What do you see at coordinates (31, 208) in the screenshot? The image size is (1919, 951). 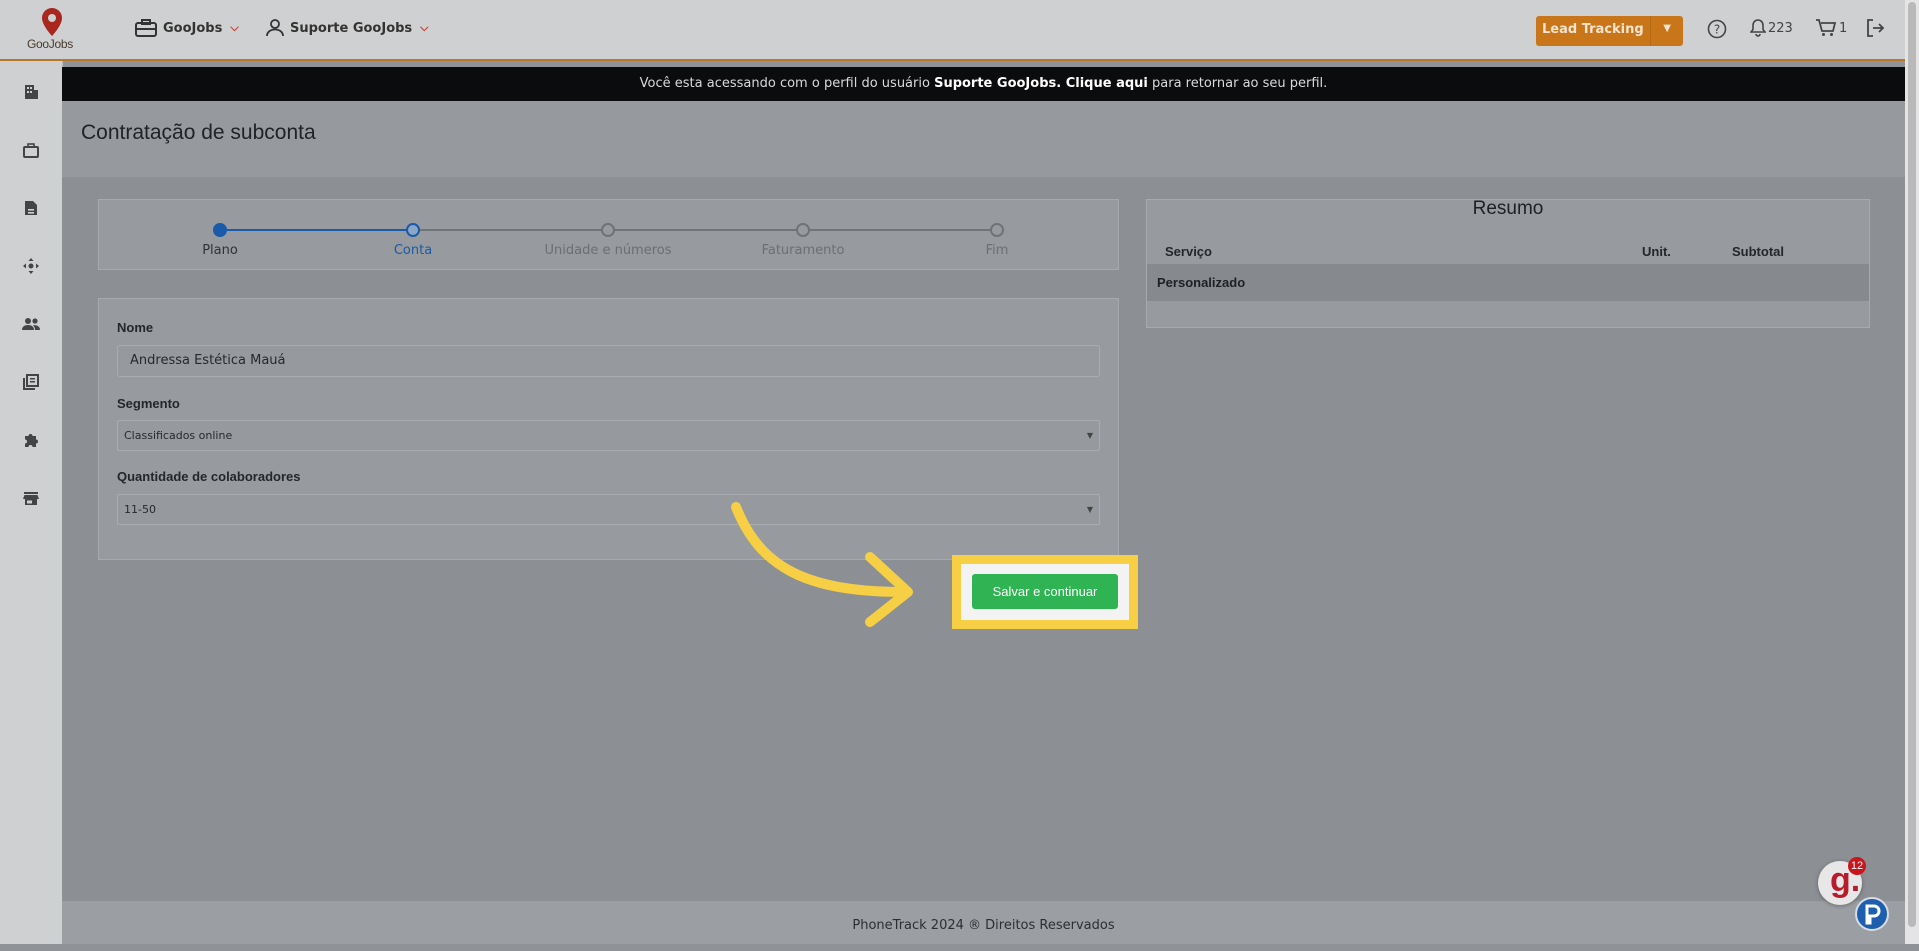 I see `document-icon` at bounding box center [31, 208].